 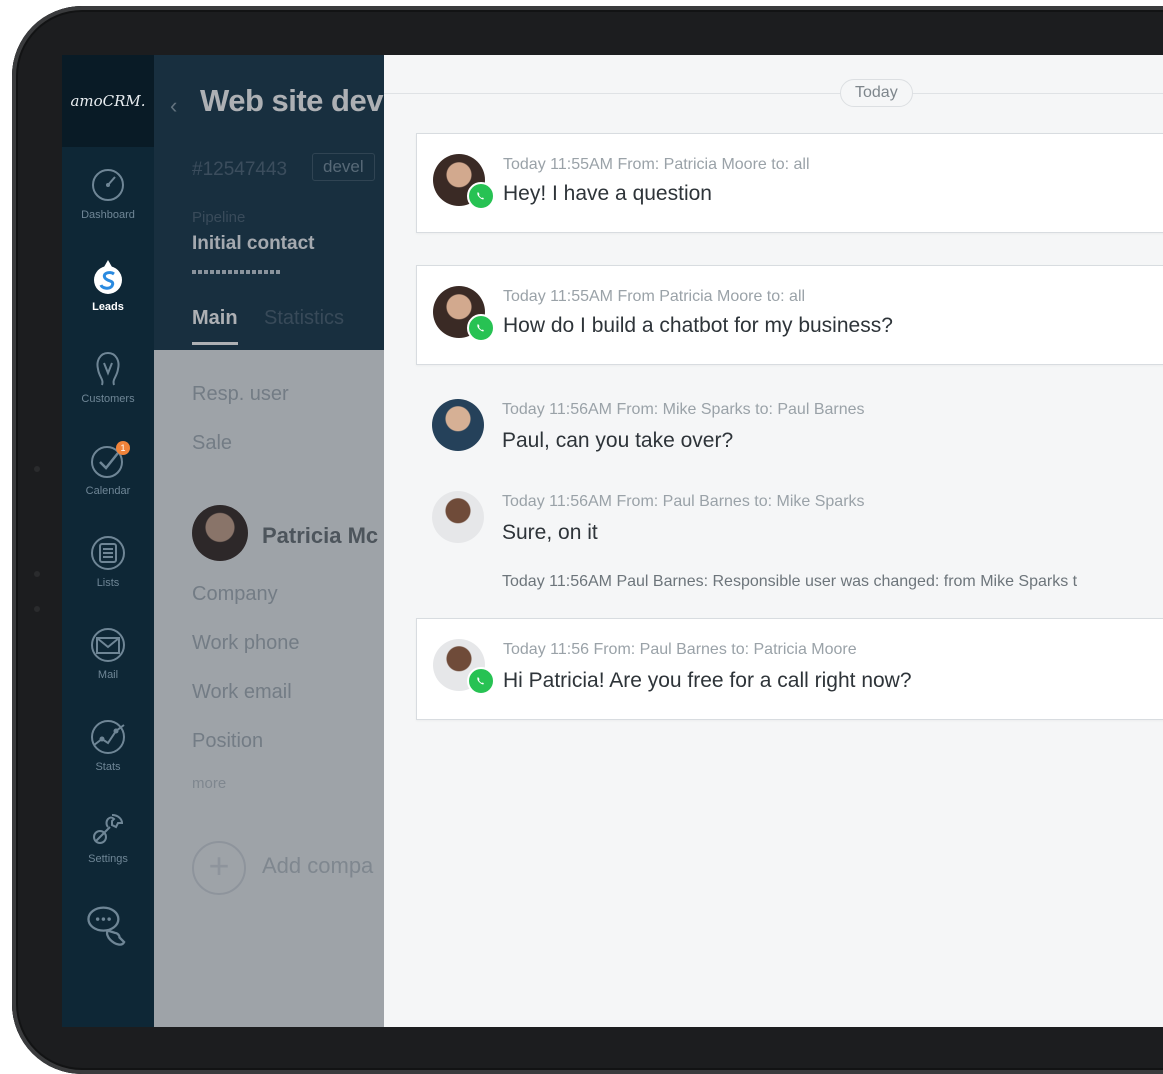 I want to click on sidebar-item-label: Customers, so click(x=108, y=399).